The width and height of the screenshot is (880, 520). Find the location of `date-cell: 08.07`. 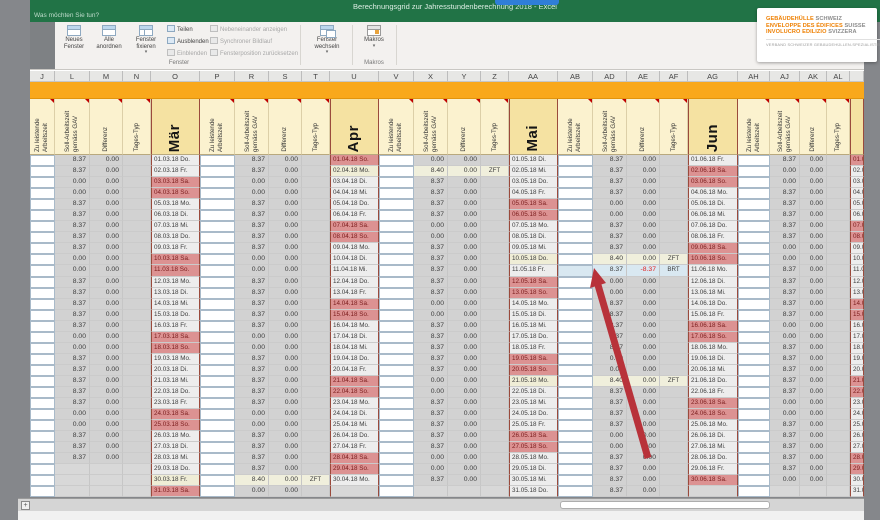

date-cell: 08.07 is located at coordinates (857, 238).